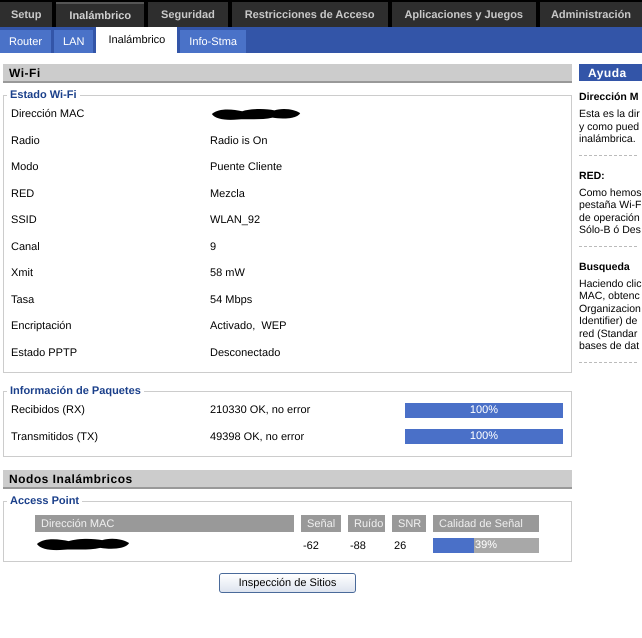 The width and height of the screenshot is (642, 638). What do you see at coordinates (188, 14) in the screenshot?
I see `main-tab: Seguridad` at bounding box center [188, 14].